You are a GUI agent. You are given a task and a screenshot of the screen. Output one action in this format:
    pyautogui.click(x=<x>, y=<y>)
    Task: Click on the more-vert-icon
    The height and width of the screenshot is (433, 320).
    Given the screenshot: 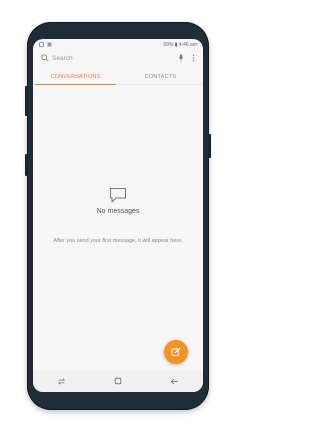 What is the action you would take?
    pyautogui.click(x=193, y=58)
    